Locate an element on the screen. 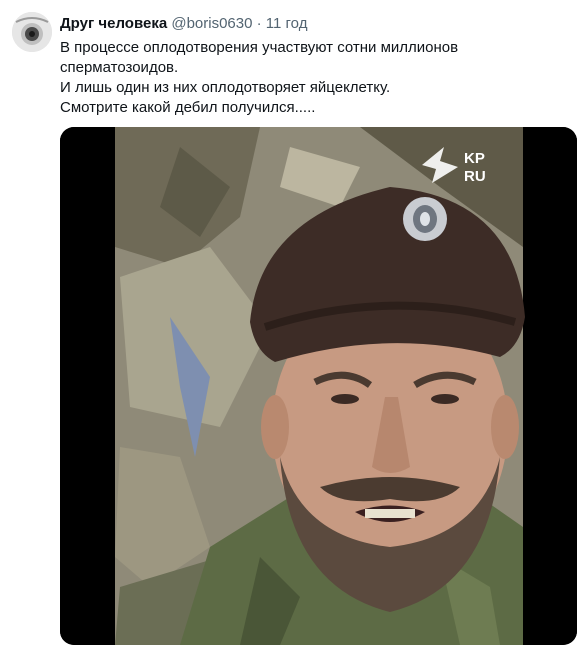 Image resolution: width=582 pixels, height=651 pixels. avatar-image is located at coordinates (32, 32).